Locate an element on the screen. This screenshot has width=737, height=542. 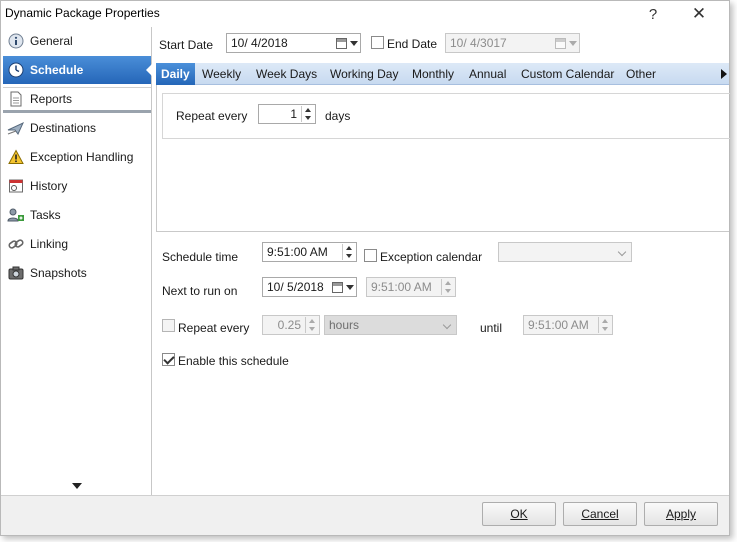
warning-icon is located at coordinates (16, 157).